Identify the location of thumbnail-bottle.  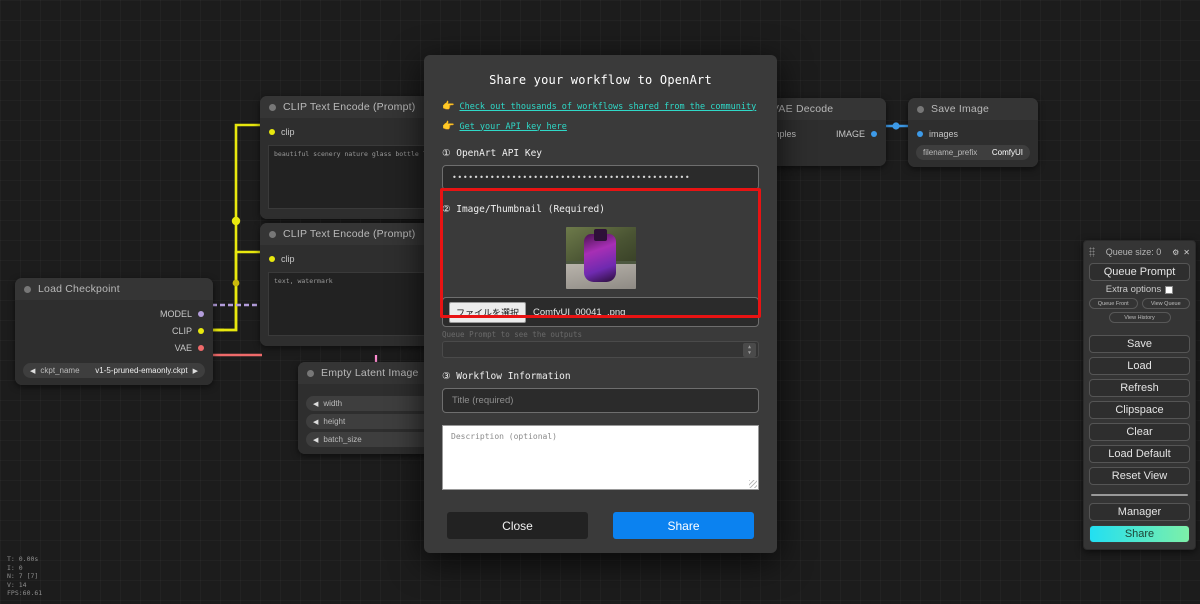
(599, 258).